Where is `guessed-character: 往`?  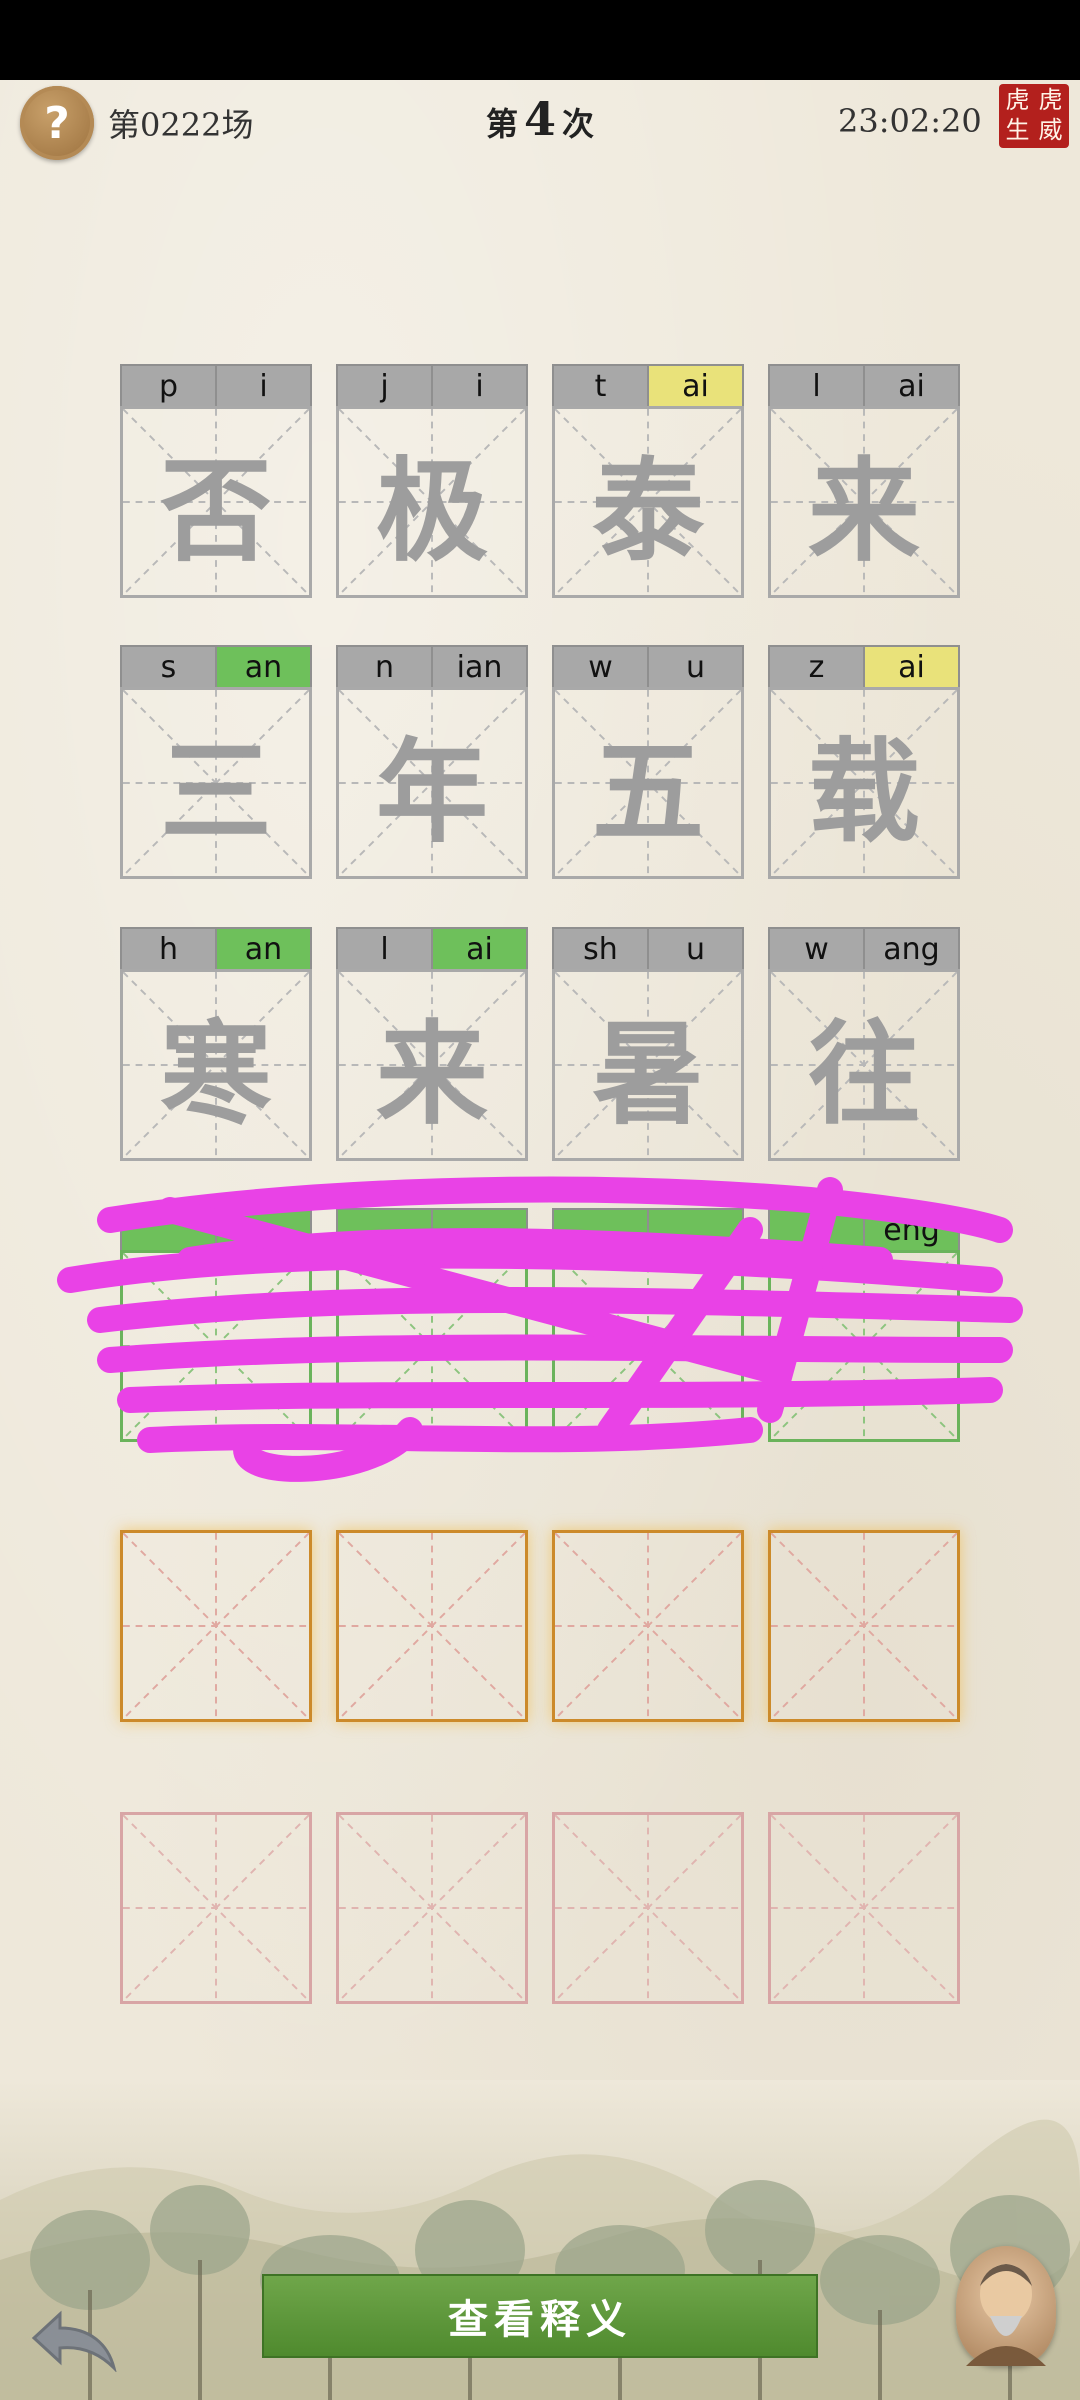 guessed-character: 往 is located at coordinates (864, 1074).